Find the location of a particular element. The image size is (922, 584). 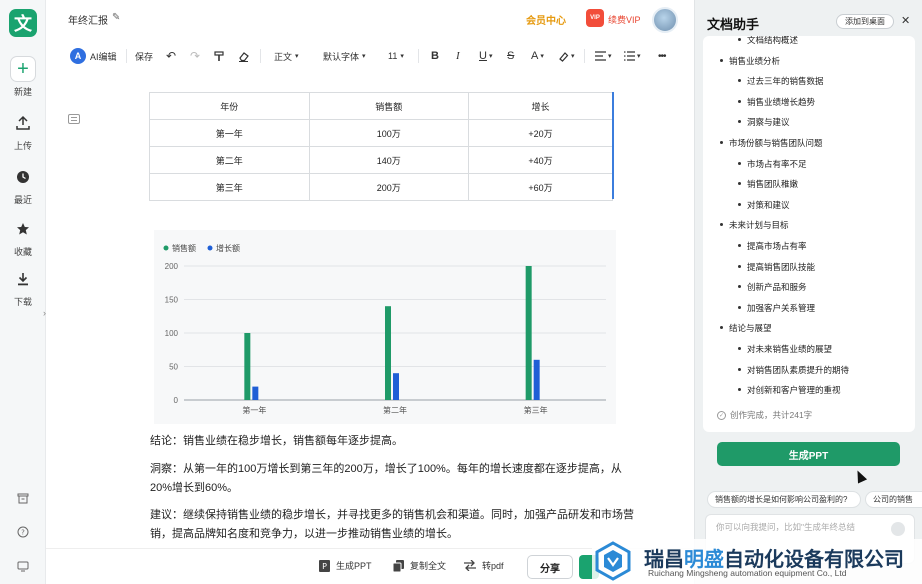

rail-new: + 新建 is located at coordinates (23, 77).